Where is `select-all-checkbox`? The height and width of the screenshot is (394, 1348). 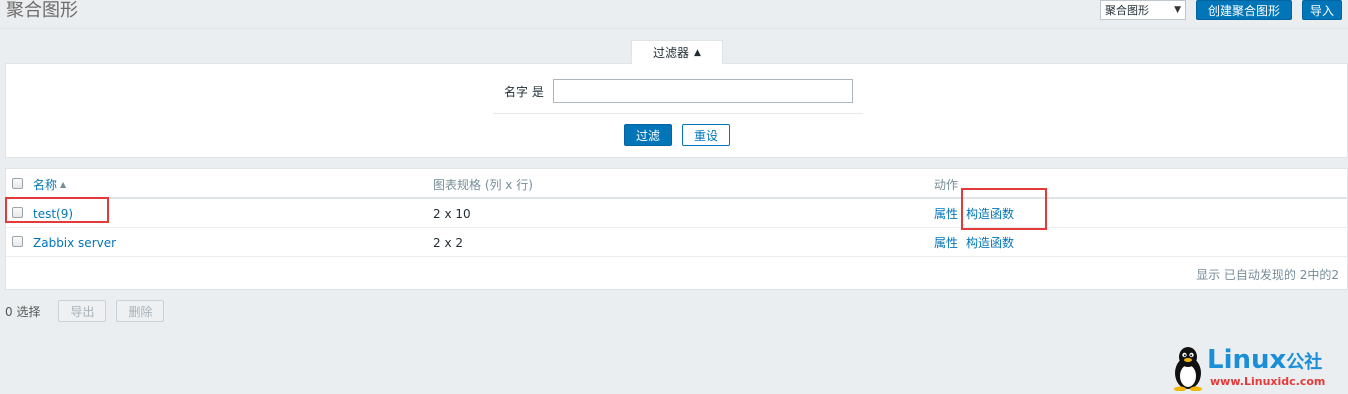
select-all-checkbox is located at coordinates (17, 183).